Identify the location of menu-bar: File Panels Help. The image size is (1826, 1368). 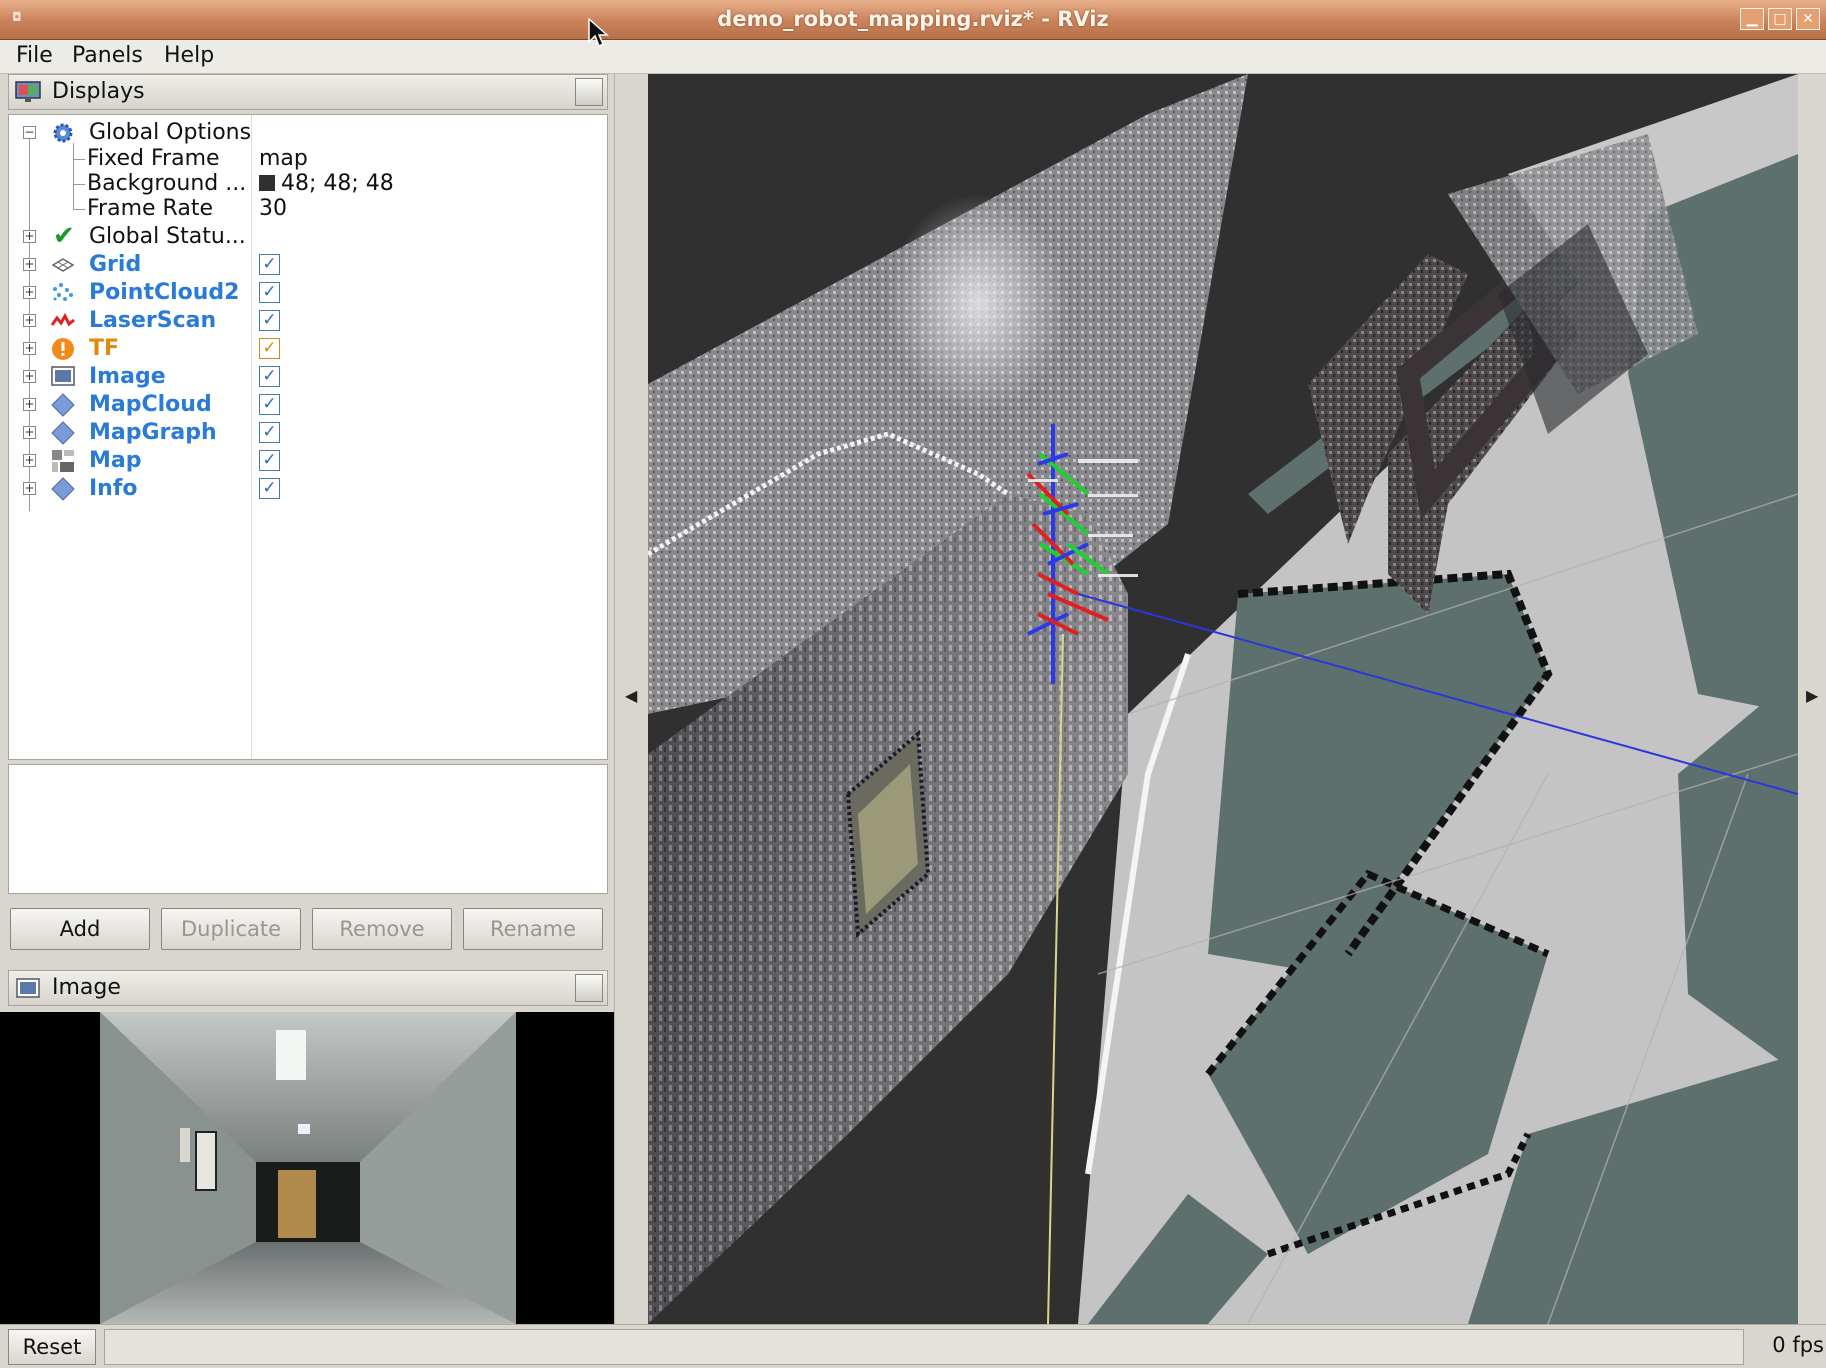
(913, 57).